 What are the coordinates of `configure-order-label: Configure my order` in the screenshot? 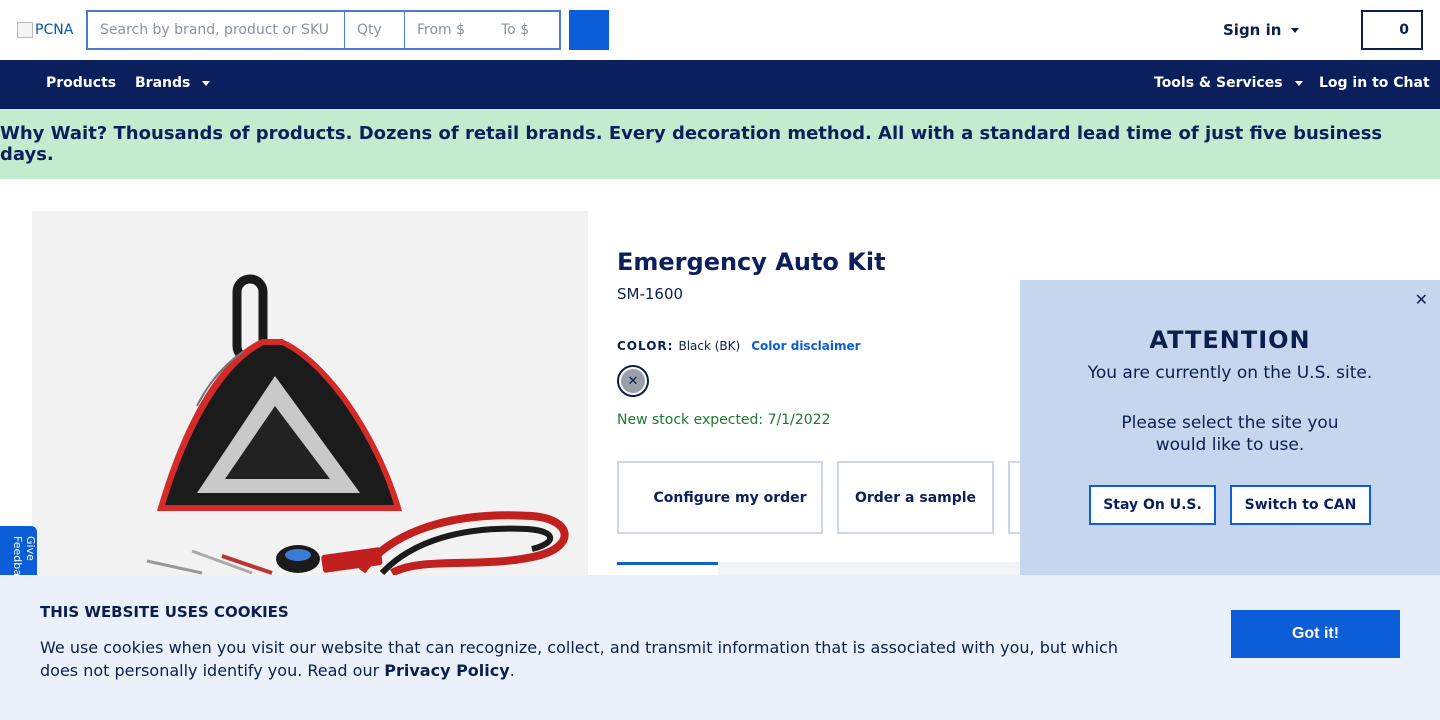 It's located at (730, 497).